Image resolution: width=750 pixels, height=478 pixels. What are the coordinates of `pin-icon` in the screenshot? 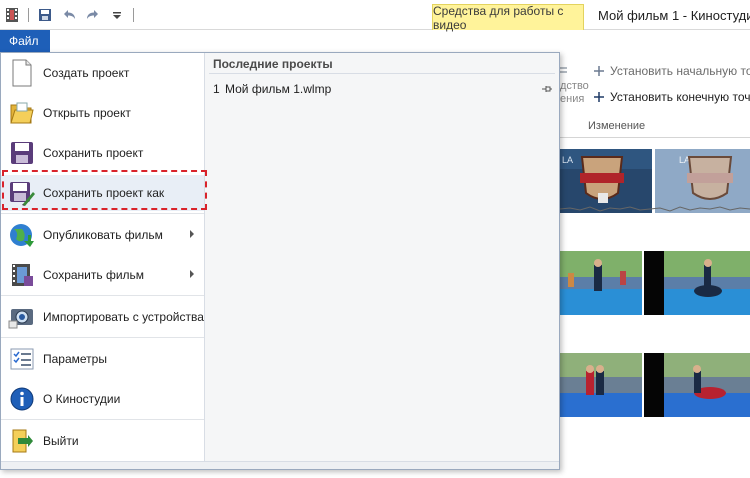 It's located at (547, 89).